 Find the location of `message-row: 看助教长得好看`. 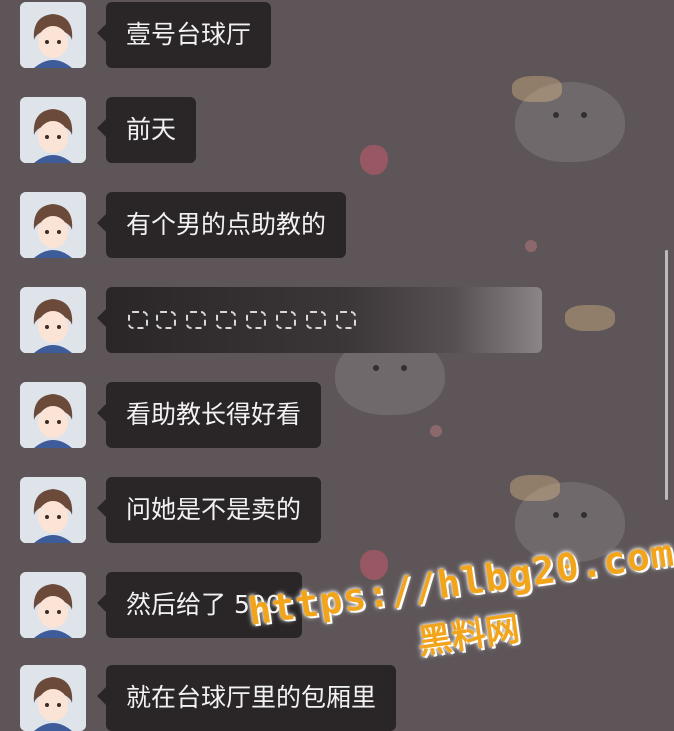

message-row: 看助教长得好看 is located at coordinates (171, 415).